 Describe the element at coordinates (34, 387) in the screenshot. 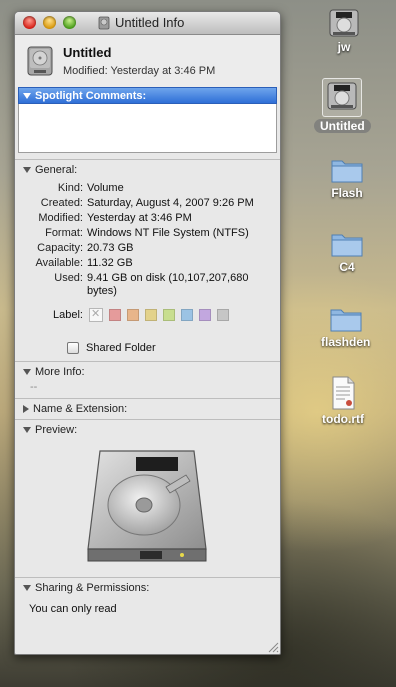

I see `more-info-value: --` at that location.